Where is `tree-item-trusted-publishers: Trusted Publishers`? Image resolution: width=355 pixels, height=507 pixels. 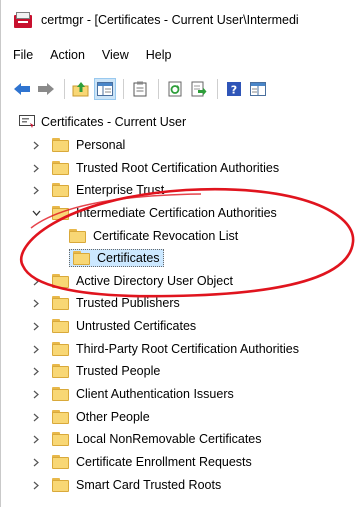 tree-item-trusted-publishers: Trusted Publishers is located at coordinates (105, 303).